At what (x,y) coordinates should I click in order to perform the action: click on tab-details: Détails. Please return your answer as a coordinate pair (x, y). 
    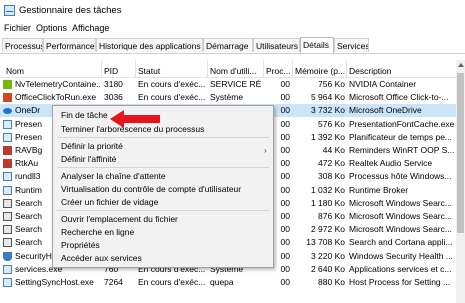
    Looking at the image, I should click on (317, 45).